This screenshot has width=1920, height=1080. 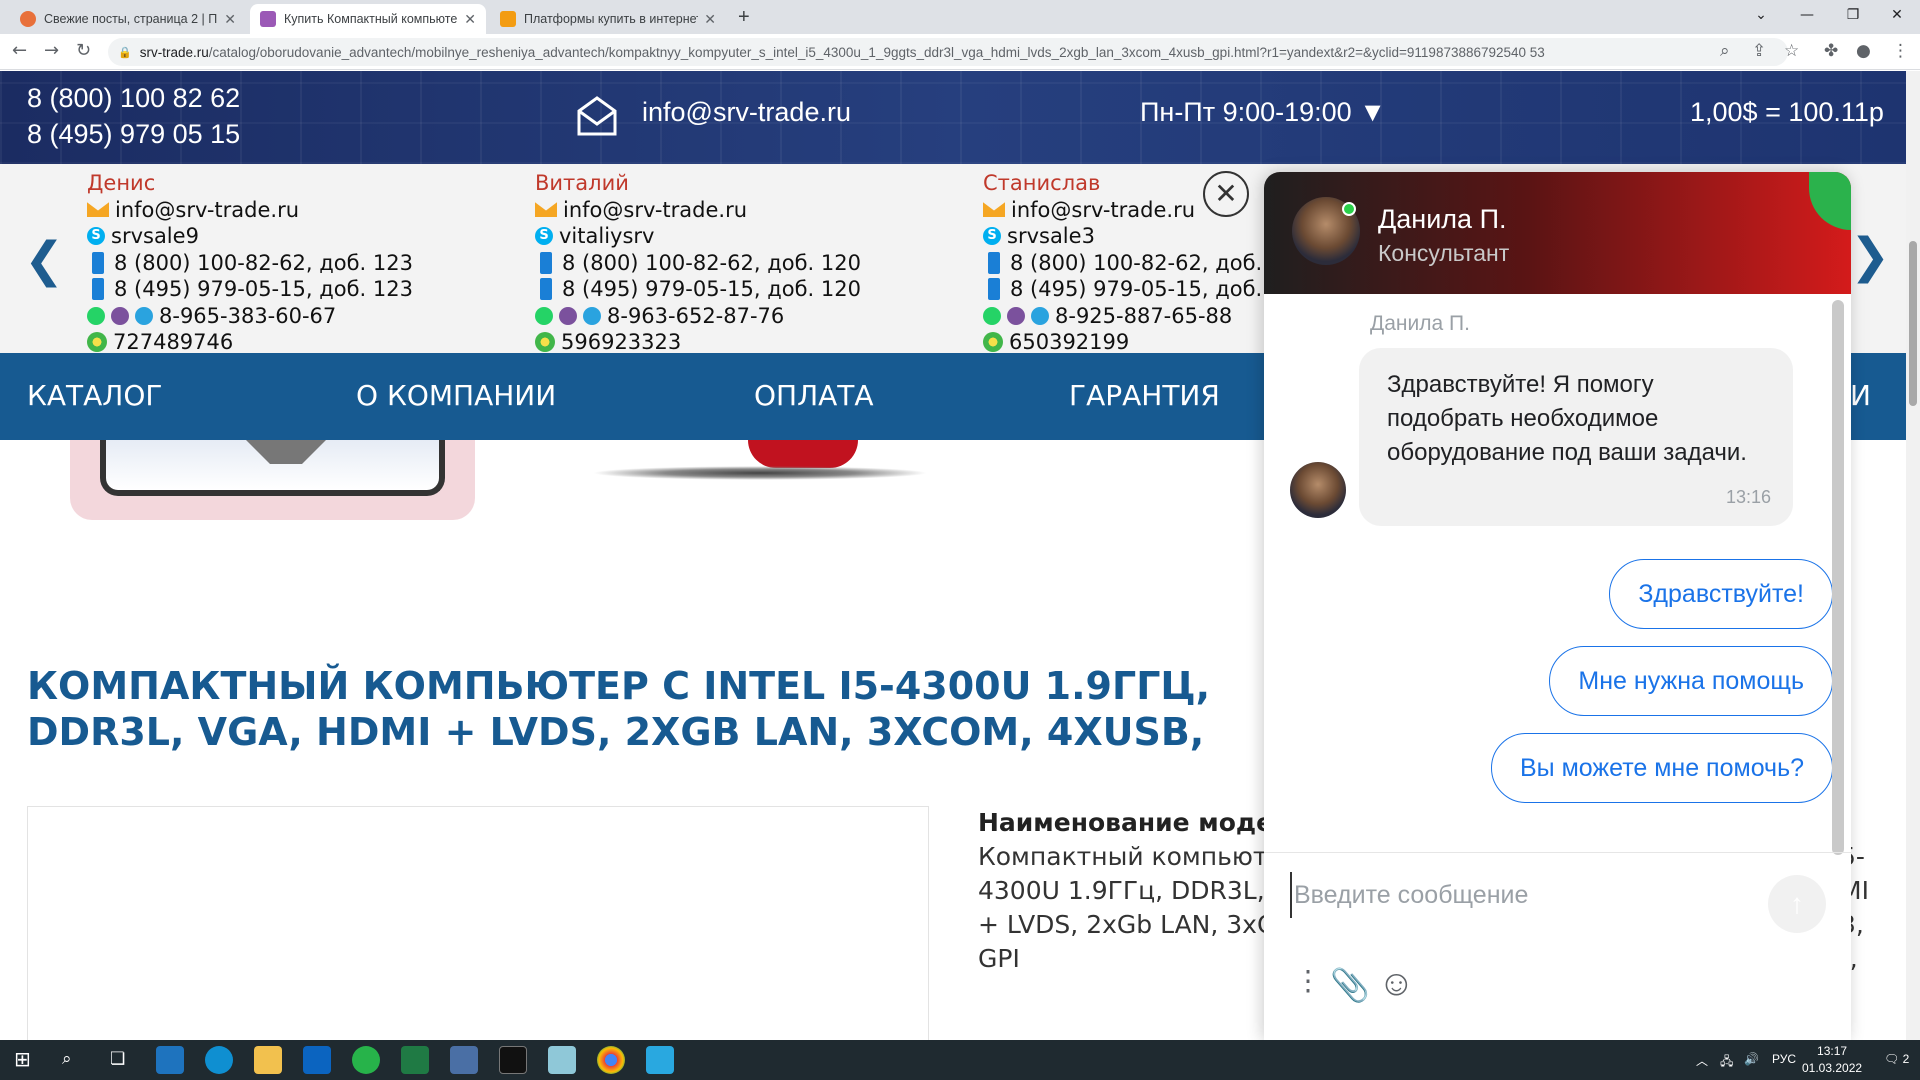 What do you see at coordinates (1759, 51) in the screenshot?
I see `share-icon: ⇪` at bounding box center [1759, 51].